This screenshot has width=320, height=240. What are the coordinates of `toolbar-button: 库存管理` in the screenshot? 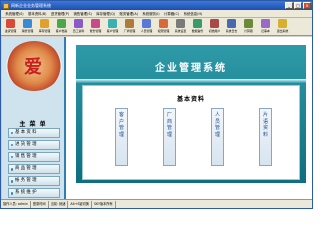 It's located at (44, 26).